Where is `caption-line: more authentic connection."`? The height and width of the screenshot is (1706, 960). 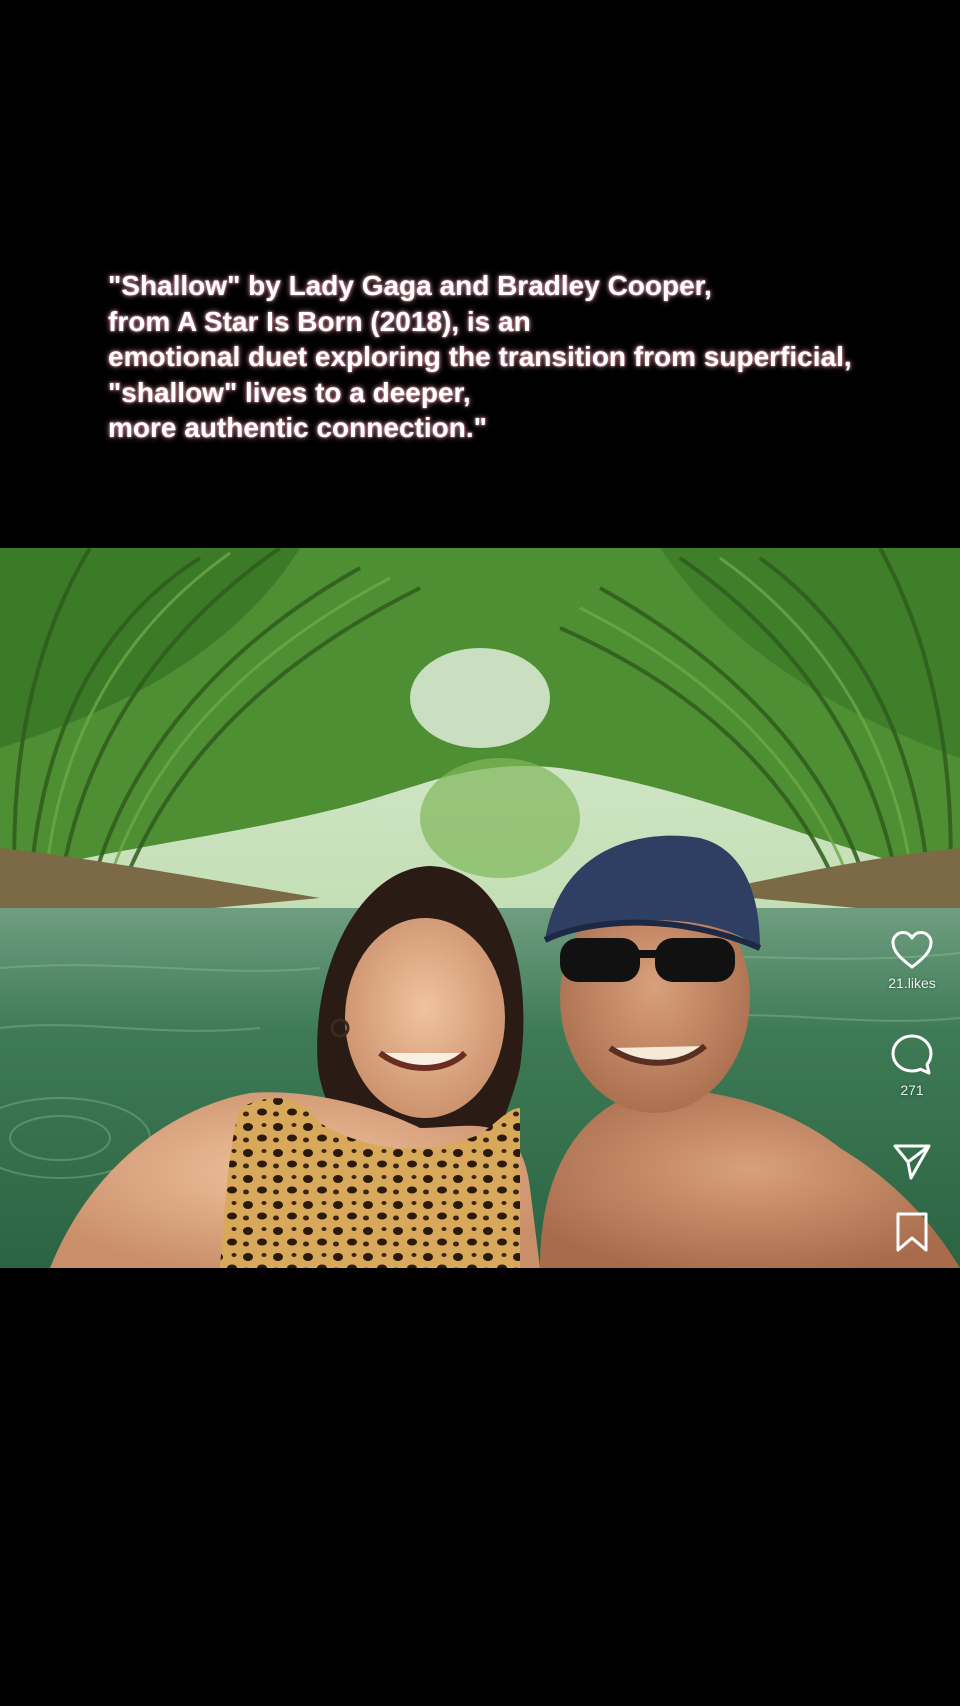 caption-line: more authentic connection." is located at coordinates (297, 427).